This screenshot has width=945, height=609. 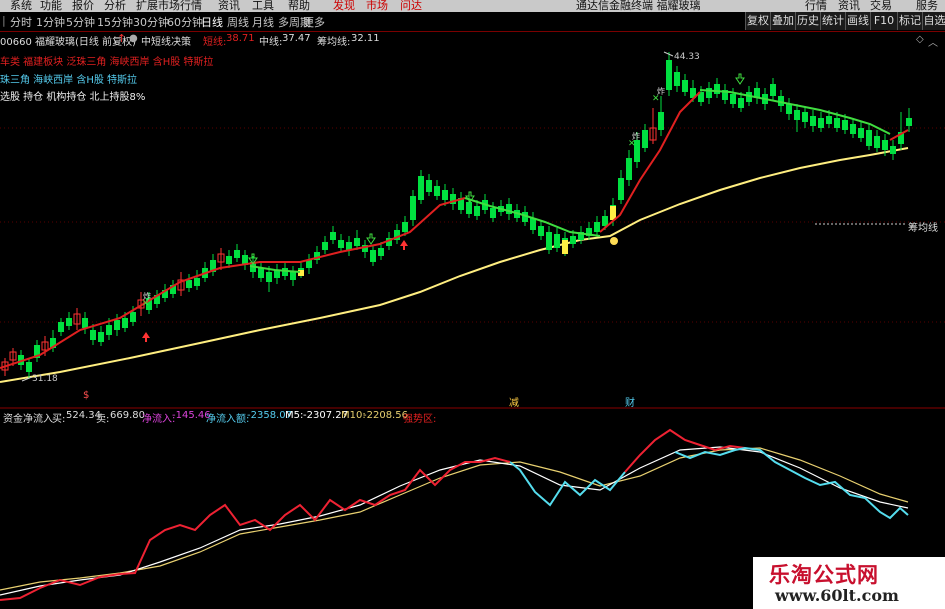 What do you see at coordinates (385, 415) in the screenshot?
I see `m10-value: -2208.56` at bounding box center [385, 415].